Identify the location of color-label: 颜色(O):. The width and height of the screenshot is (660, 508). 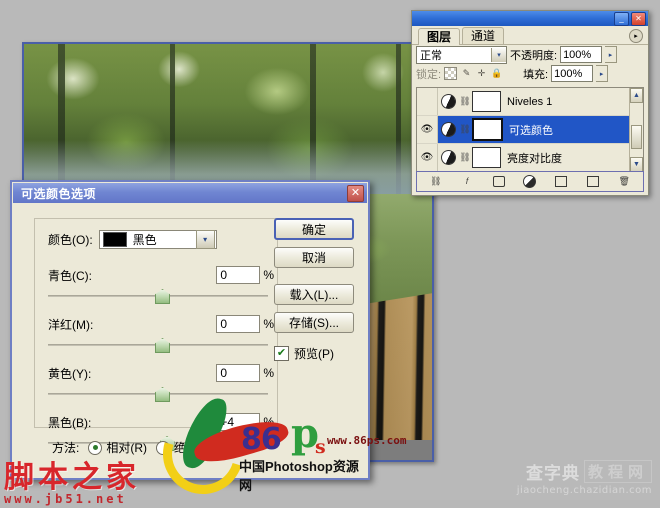
(70, 240).